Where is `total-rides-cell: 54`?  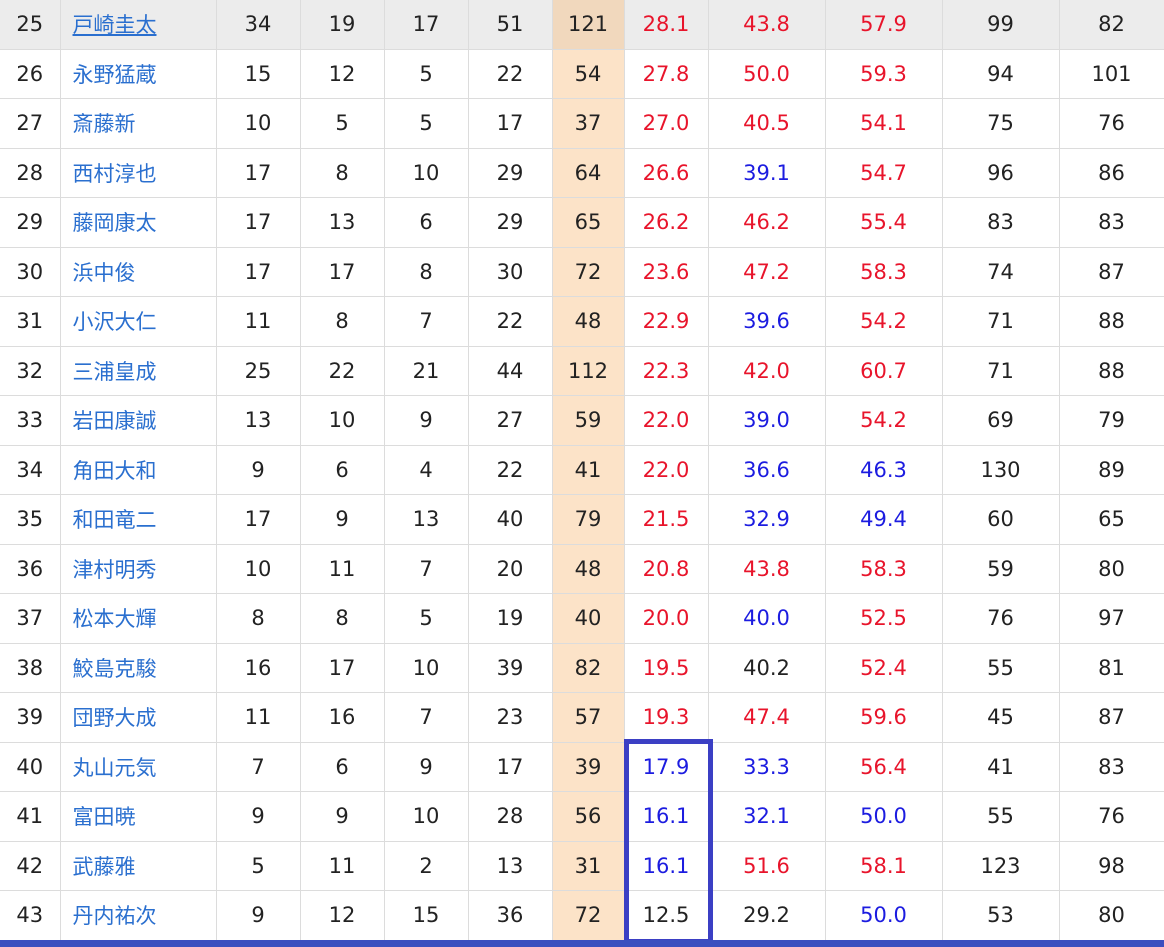
total-rides-cell: 54 is located at coordinates (588, 74).